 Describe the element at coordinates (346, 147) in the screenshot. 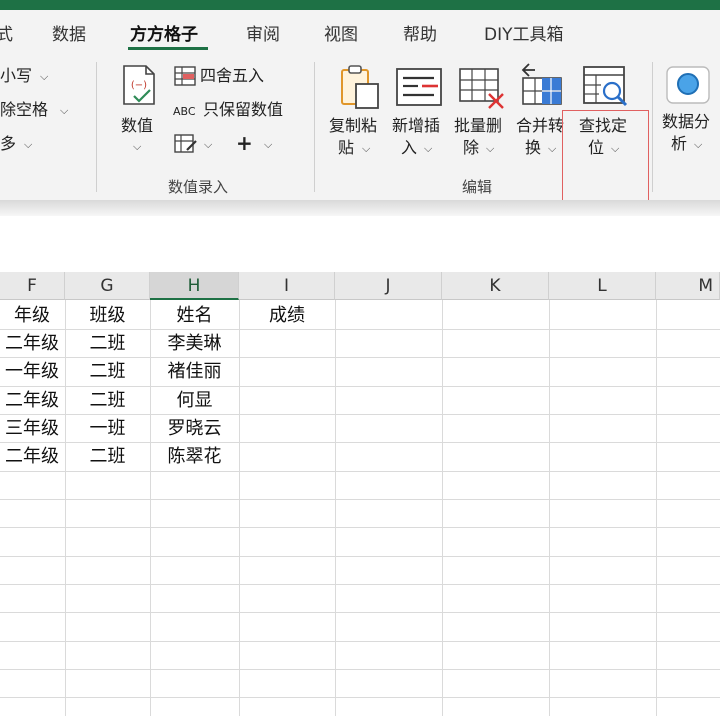

I see `copy-paste-label-2: 贴` at that location.